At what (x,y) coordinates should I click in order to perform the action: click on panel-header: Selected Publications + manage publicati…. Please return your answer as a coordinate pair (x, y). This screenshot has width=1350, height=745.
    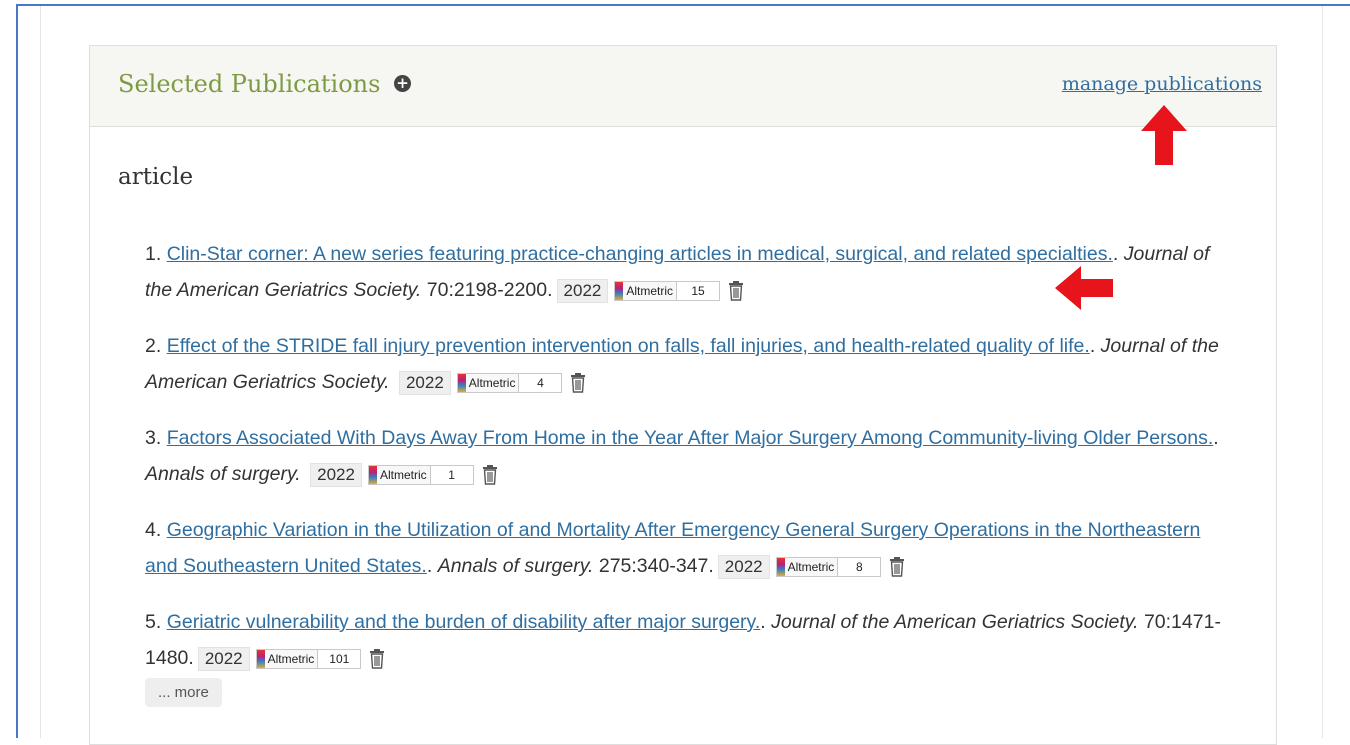
    Looking at the image, I should click on (683, 86).